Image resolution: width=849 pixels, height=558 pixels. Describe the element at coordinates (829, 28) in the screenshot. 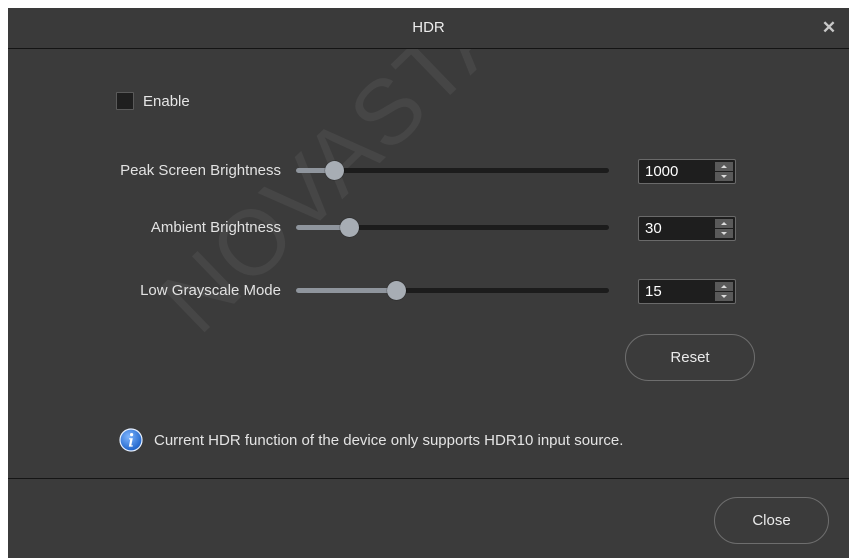

I see `close-icon: ✕` at that location.